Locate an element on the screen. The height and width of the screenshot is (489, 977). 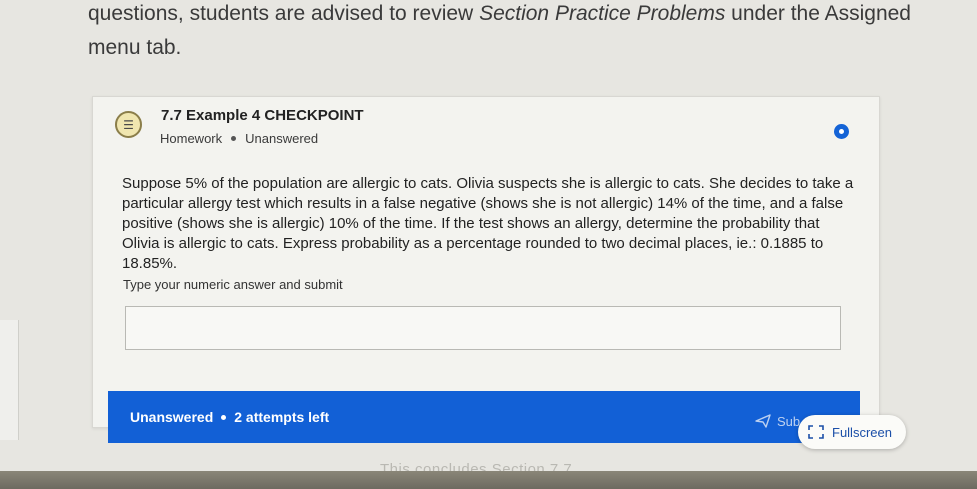
attempts-left: 2 attempts left is located at coordinates (282, 417).